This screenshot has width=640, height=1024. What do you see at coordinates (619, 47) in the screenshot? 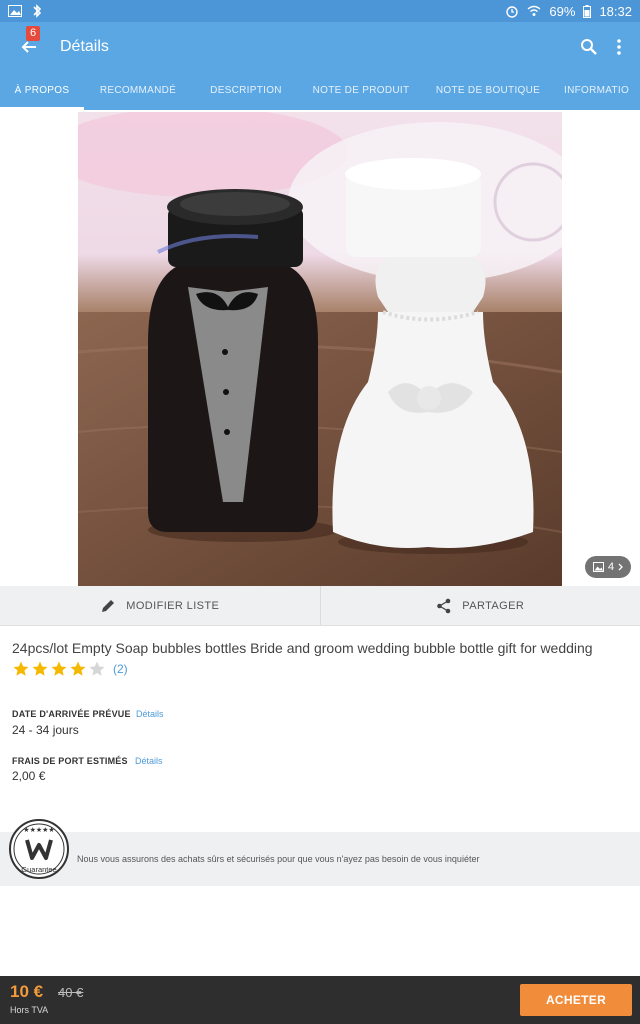
I see `more-vert-icon` at bounding box center [619, 47].